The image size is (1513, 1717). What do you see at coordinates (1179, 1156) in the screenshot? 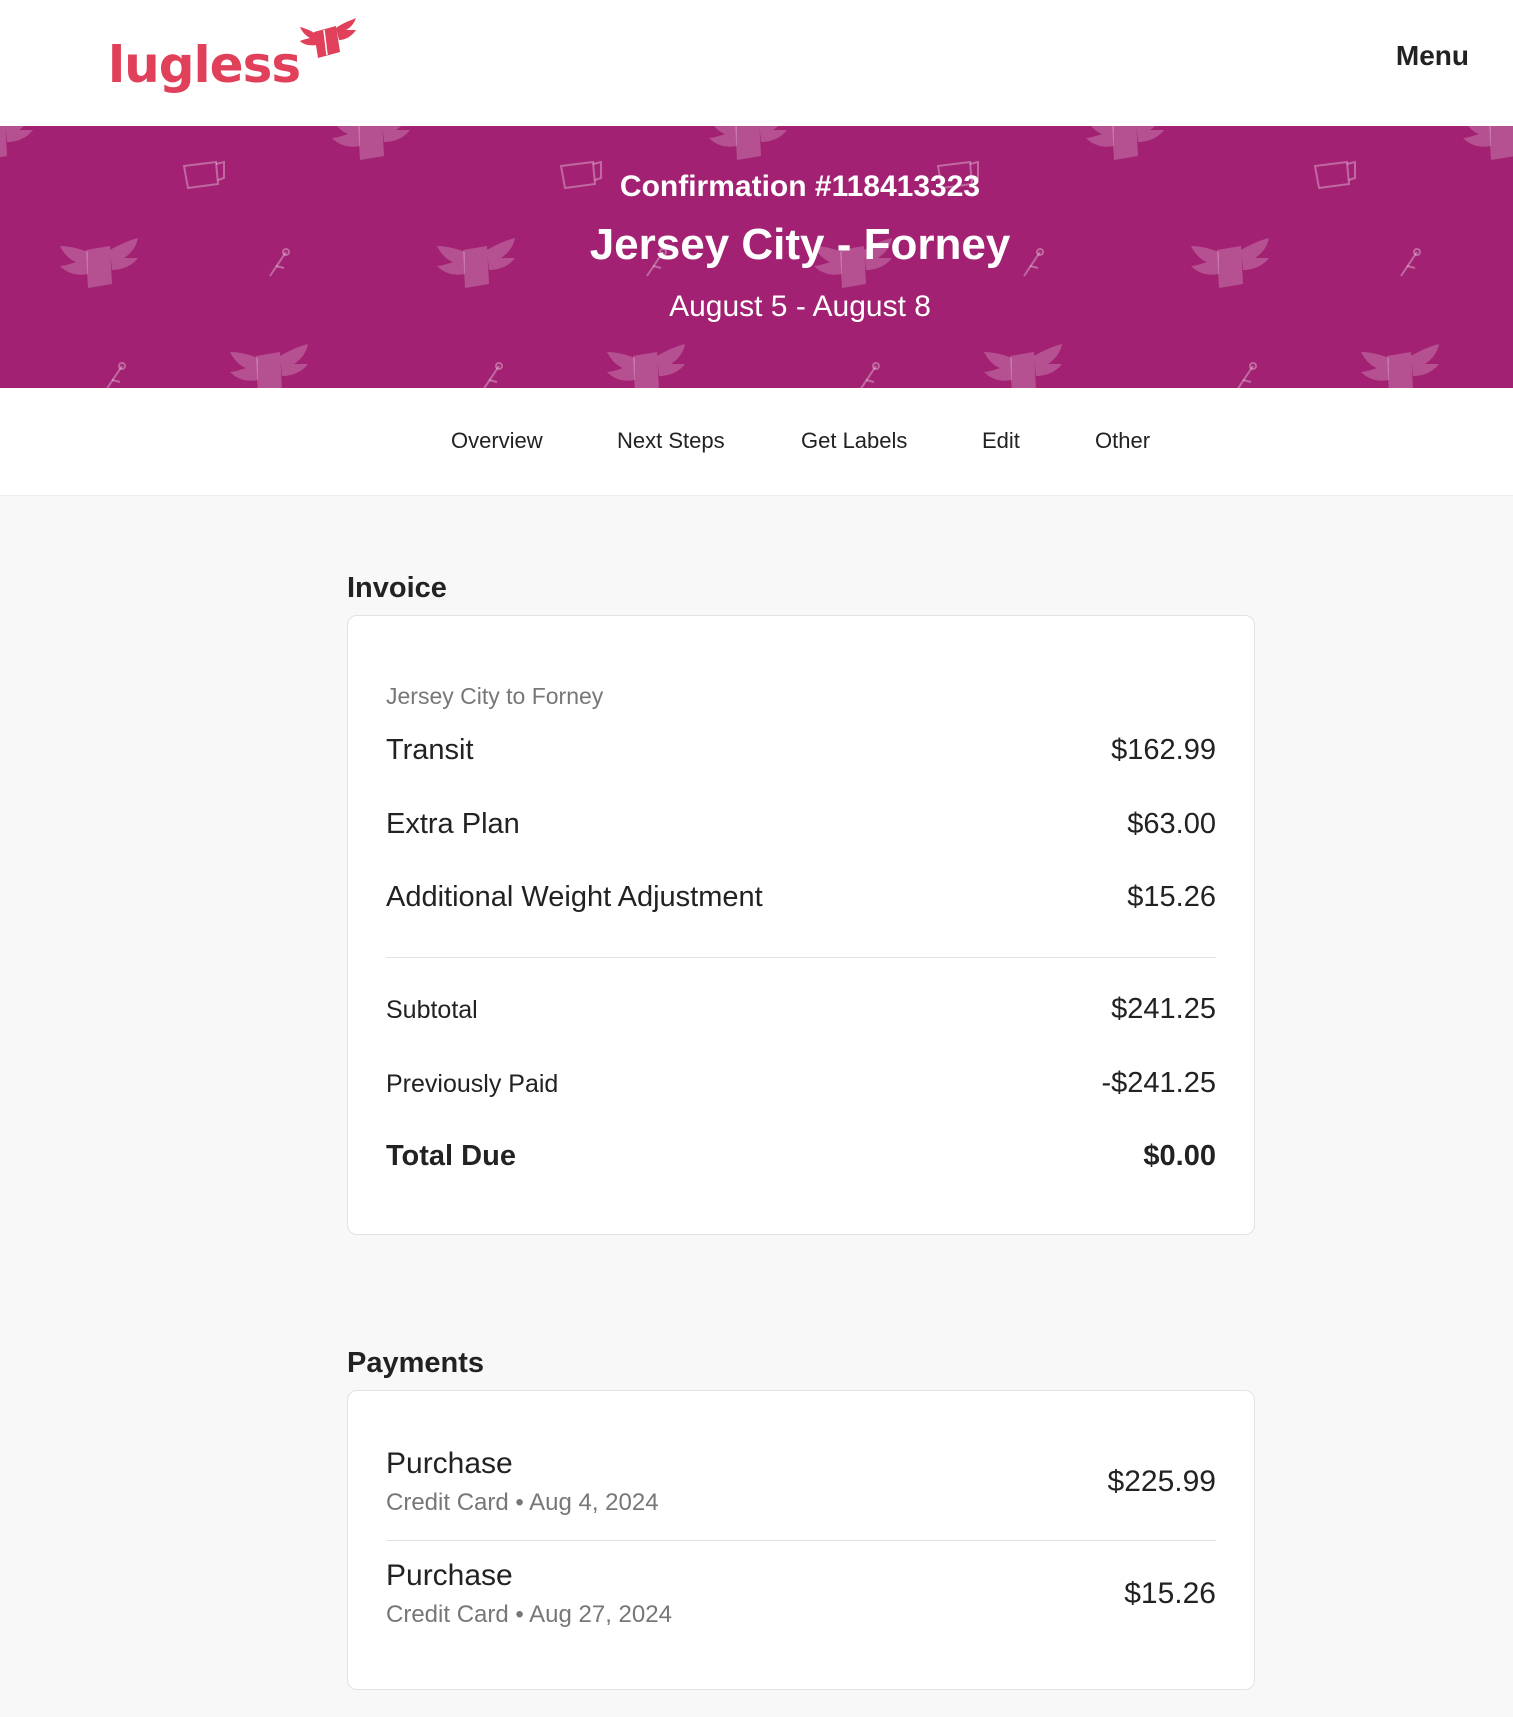
I see `total-due-amount: $0.00` at bounding box center [1179, 1156].